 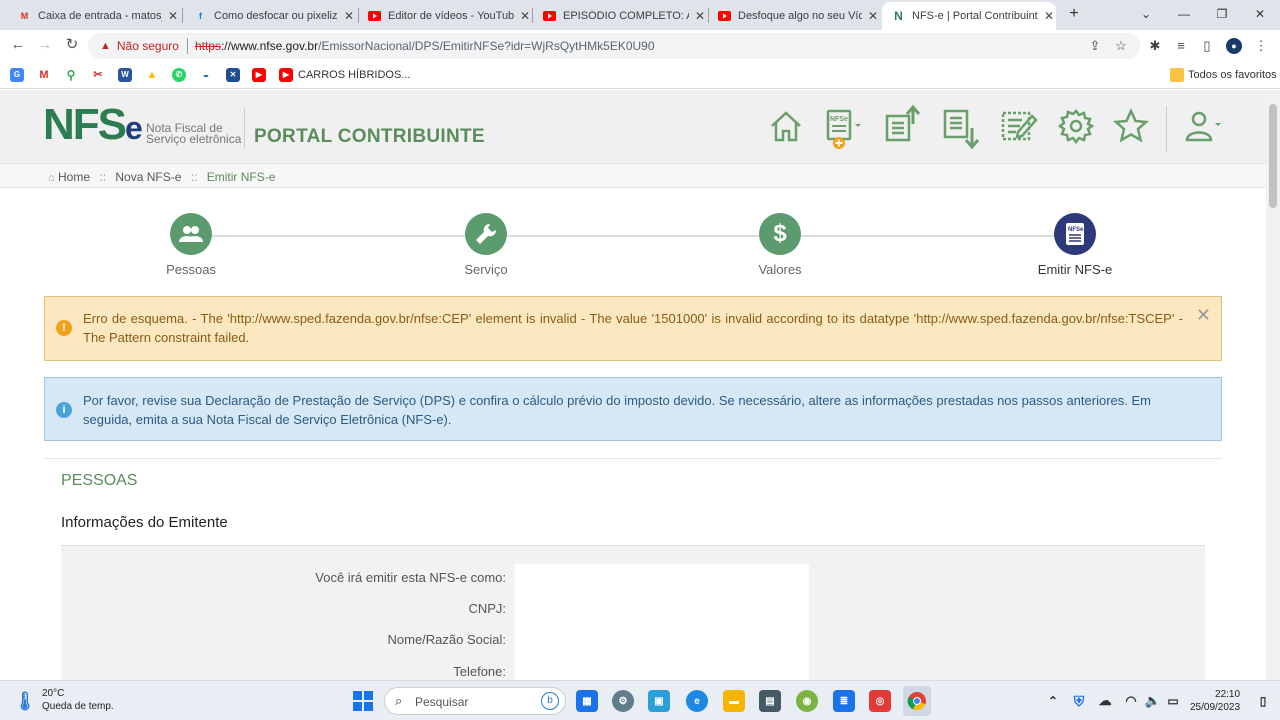 What do you see at coordinates (880, 701) in the screenshot?
I see `office-app-icon: ◎` at bounding box center [880, 701].